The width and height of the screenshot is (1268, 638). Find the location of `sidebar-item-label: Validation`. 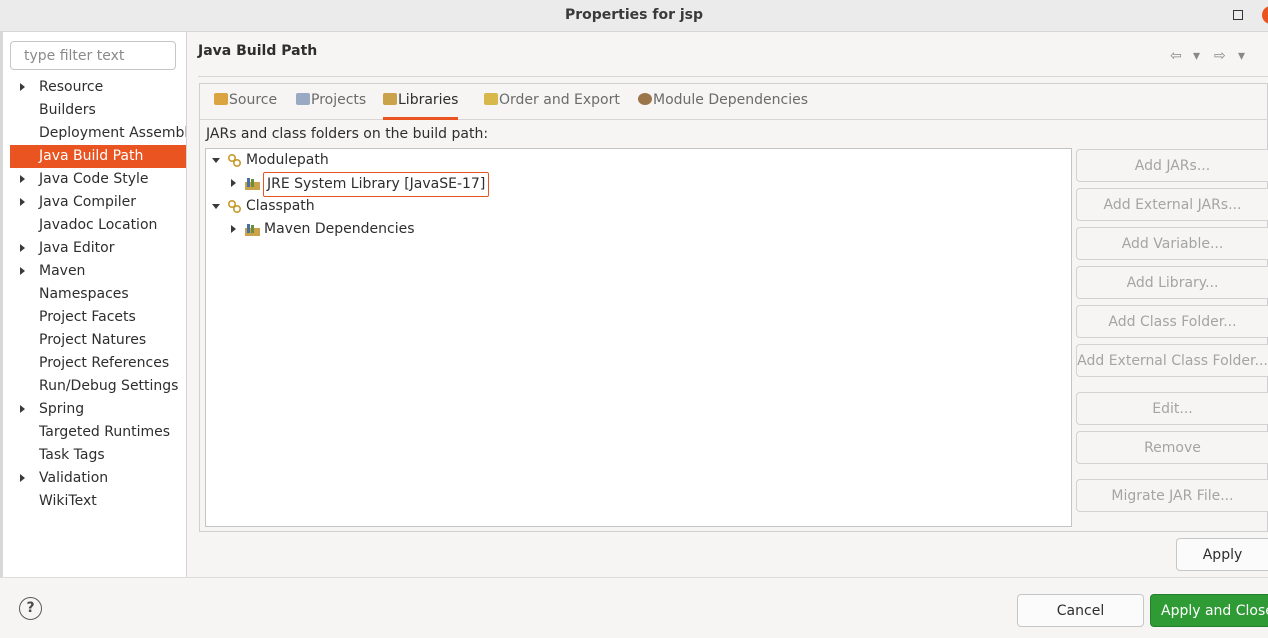

sidebar-item-label: Validation is located at coordinates (74, 478).